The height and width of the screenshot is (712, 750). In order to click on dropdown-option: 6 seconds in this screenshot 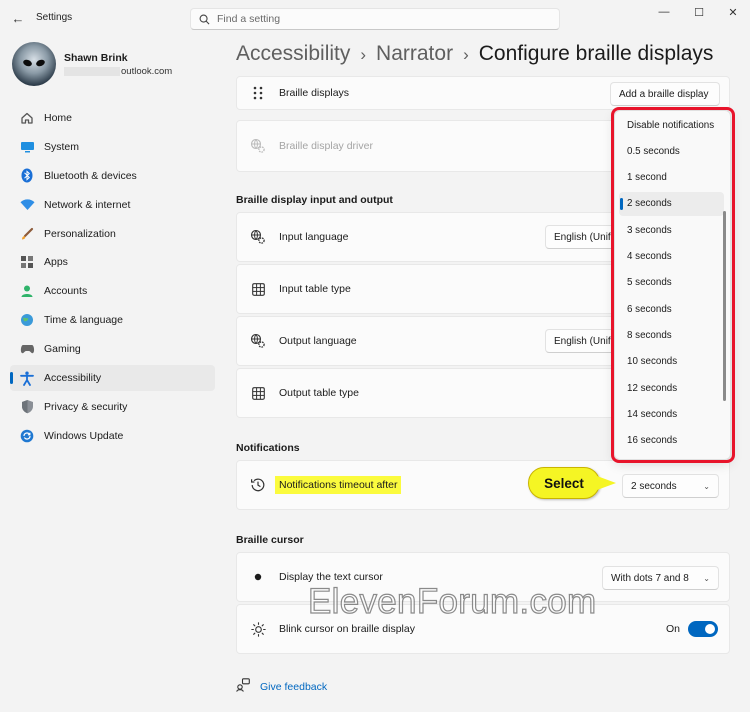, I will do `click(671, 309)`.